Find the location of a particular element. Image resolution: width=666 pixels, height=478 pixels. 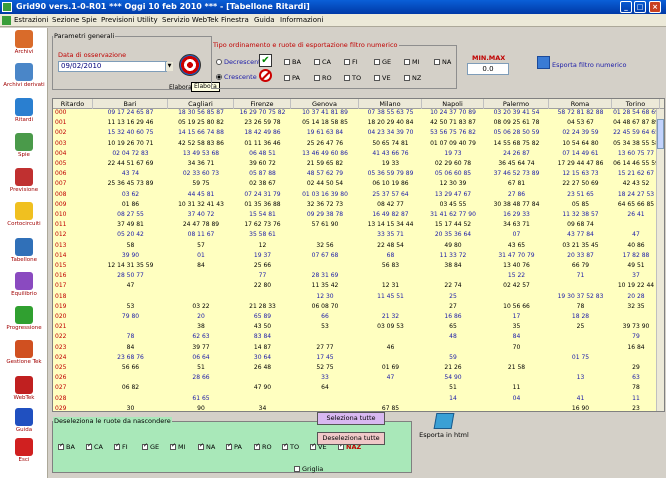

menu-servizio-webtek: Servizio WebTek is located at coordinates (190, 20).